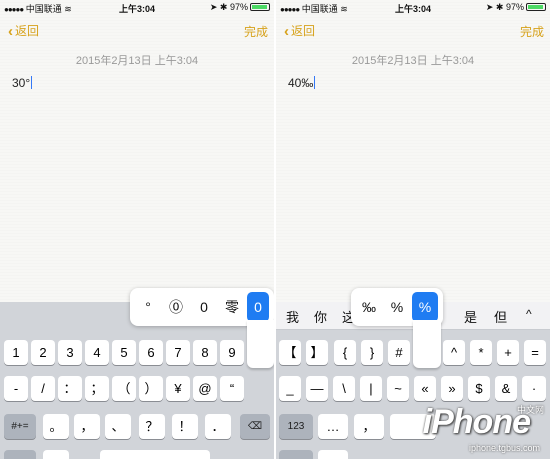 The image size is (550, 459). I want to click on key-3: 3, so click(70, 352).